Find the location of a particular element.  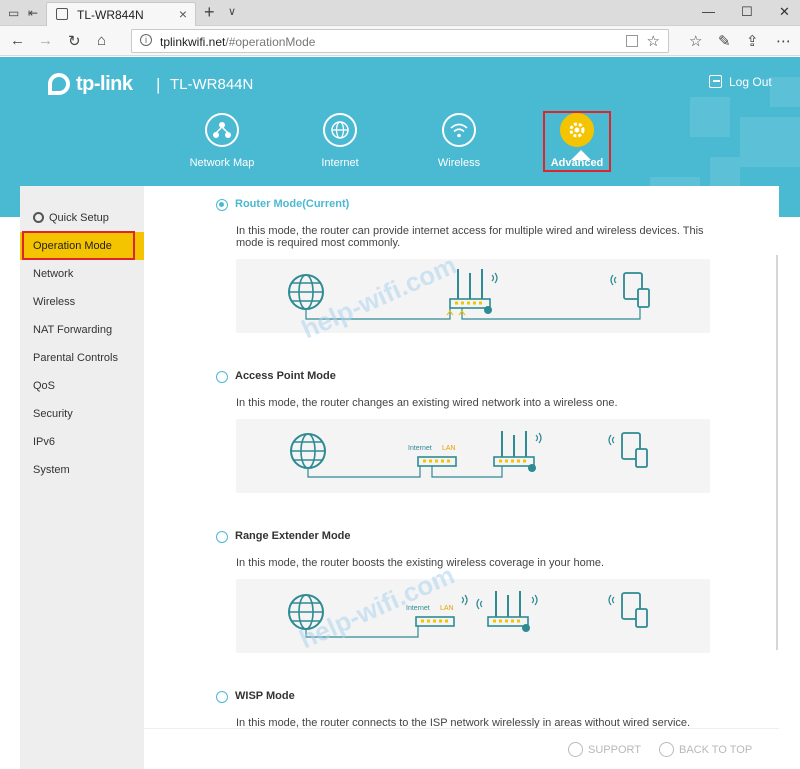

nav-wireless: Wireless is located at coordinates (459, 141).